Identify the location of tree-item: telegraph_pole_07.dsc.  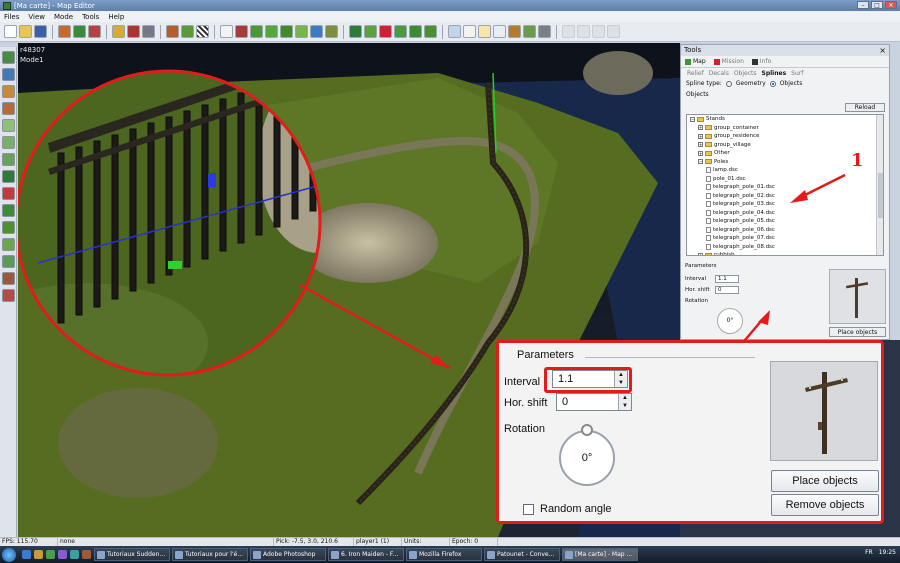
(785, 238).